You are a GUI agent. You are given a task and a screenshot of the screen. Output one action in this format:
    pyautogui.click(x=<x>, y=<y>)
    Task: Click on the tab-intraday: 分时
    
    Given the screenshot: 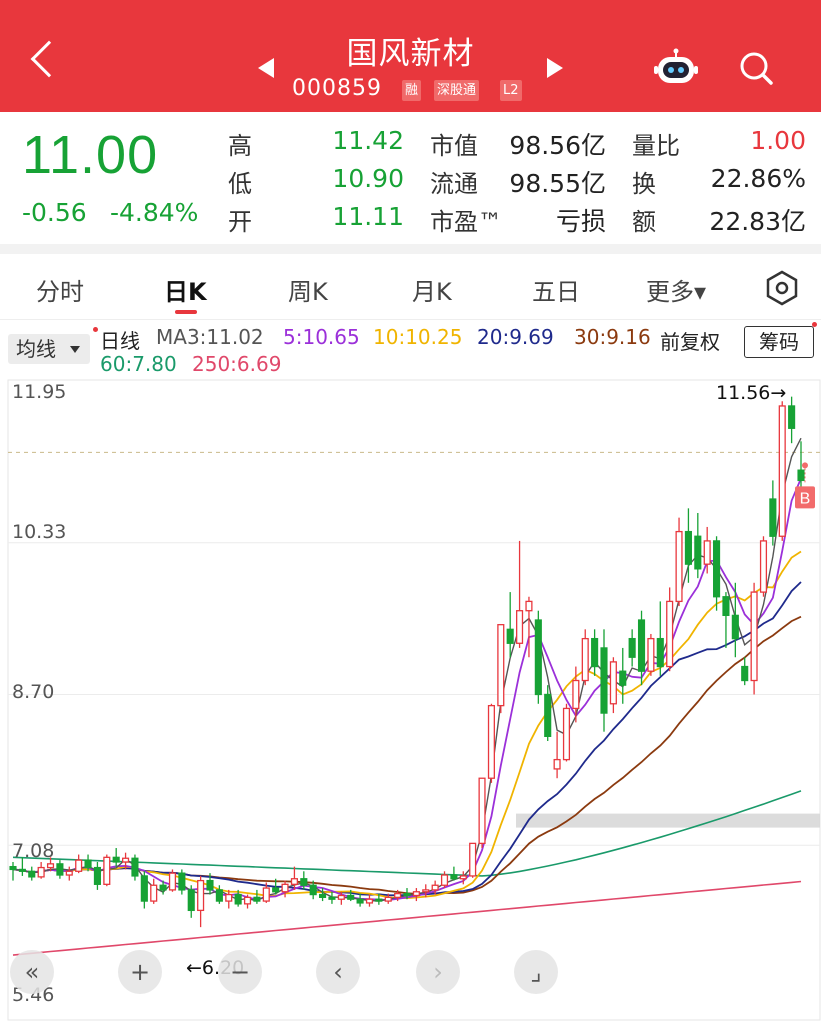 What is the action you would take?
    pyautogui.click(x=60, y=289)
    